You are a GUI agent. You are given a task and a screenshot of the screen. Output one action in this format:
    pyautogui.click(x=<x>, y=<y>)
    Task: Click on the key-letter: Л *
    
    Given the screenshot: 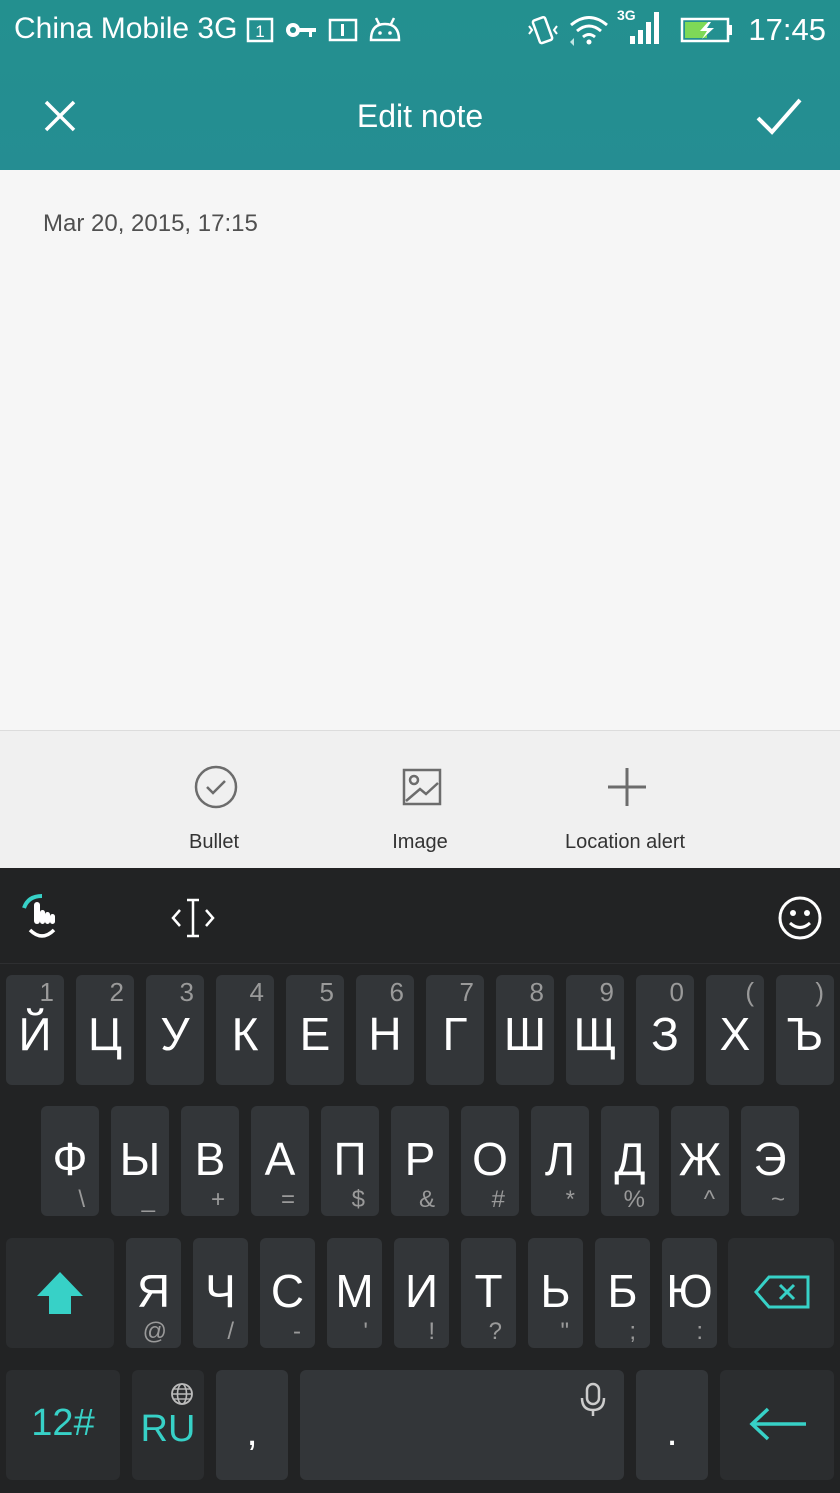 What is the action you would take?
    pyautogui.click(x=560, y=1161)
    